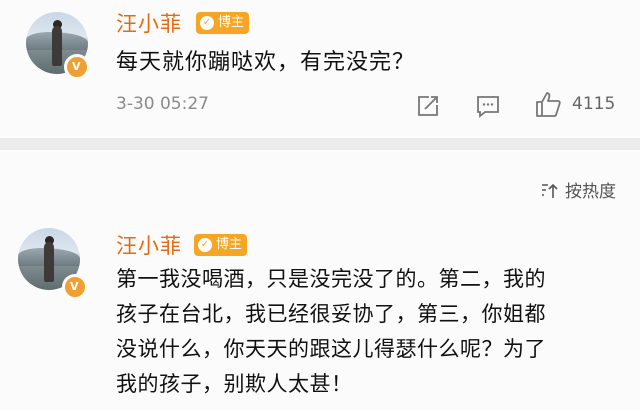 Image resolution: width=640 pixels, height=410 pixels. Describe the element at coordinates (590, 192) in the screenshot. I see `sort-label: 按热度` at that location.